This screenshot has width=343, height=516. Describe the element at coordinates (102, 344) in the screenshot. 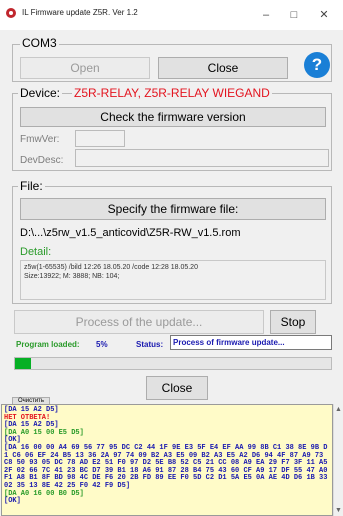

I see `program-loaded-value: 5%` at that location.